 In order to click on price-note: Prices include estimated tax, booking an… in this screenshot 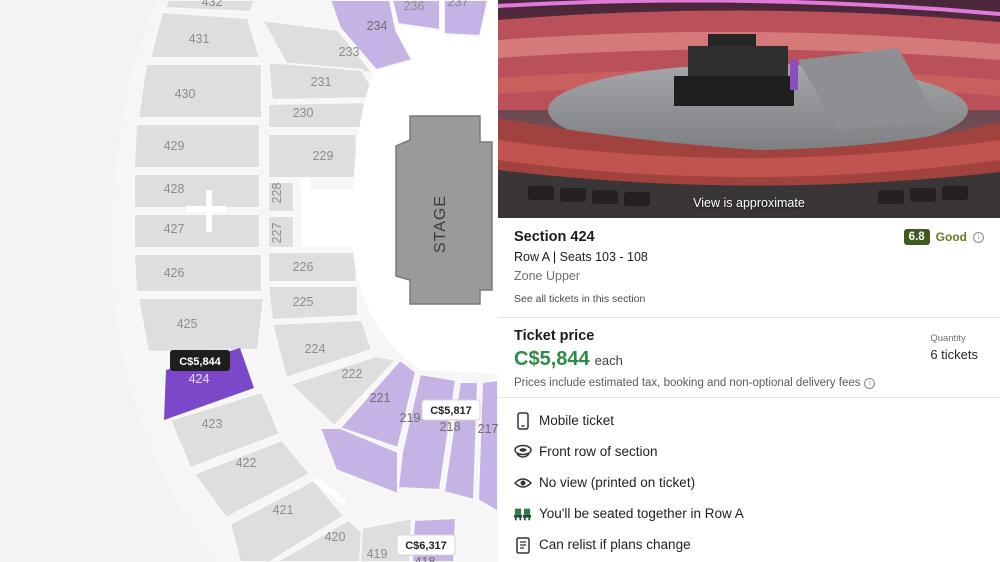, I will do `click(749, 383)`.